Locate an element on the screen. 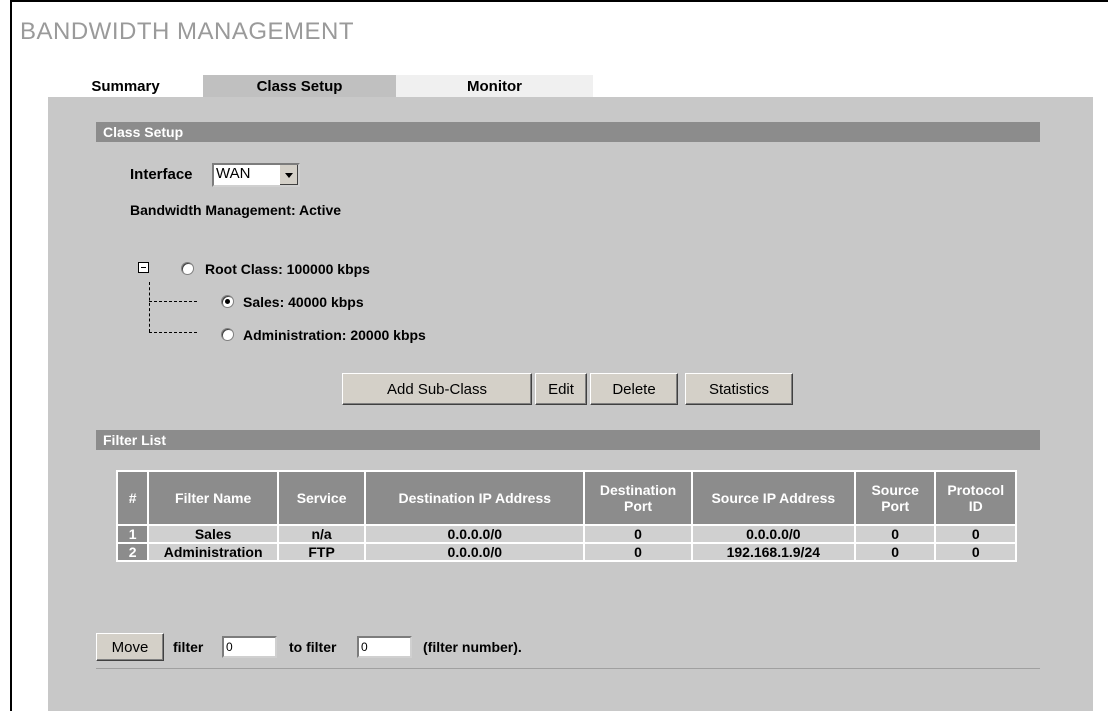 This screenshot has width=1108, height=711. filter-name-cell: Sales is located at coordinates (213, 534).